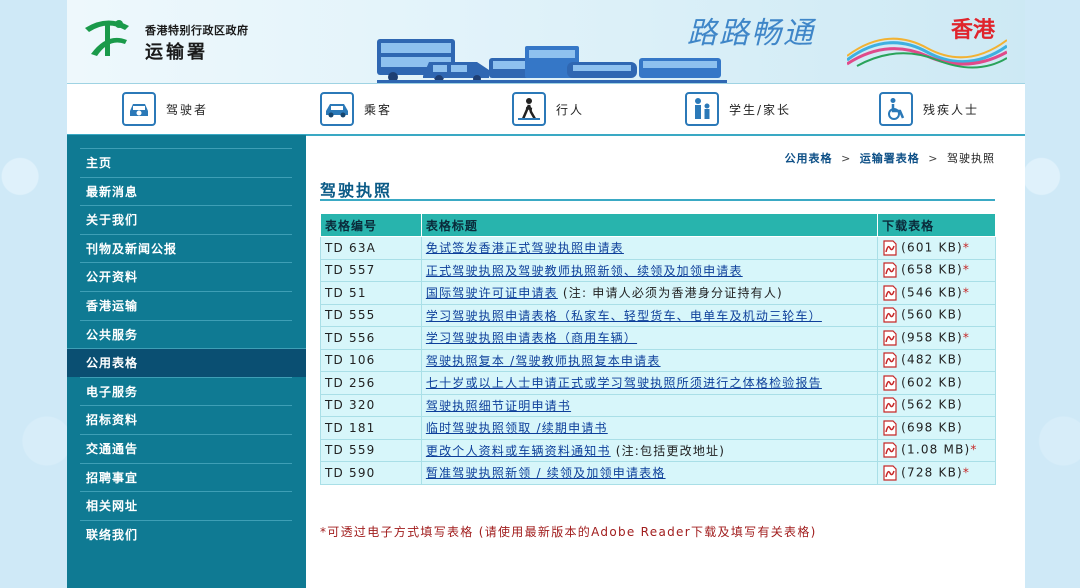  I want to click on sidebar-item-publications: 刊物及新闻公报, so click(186, 248).